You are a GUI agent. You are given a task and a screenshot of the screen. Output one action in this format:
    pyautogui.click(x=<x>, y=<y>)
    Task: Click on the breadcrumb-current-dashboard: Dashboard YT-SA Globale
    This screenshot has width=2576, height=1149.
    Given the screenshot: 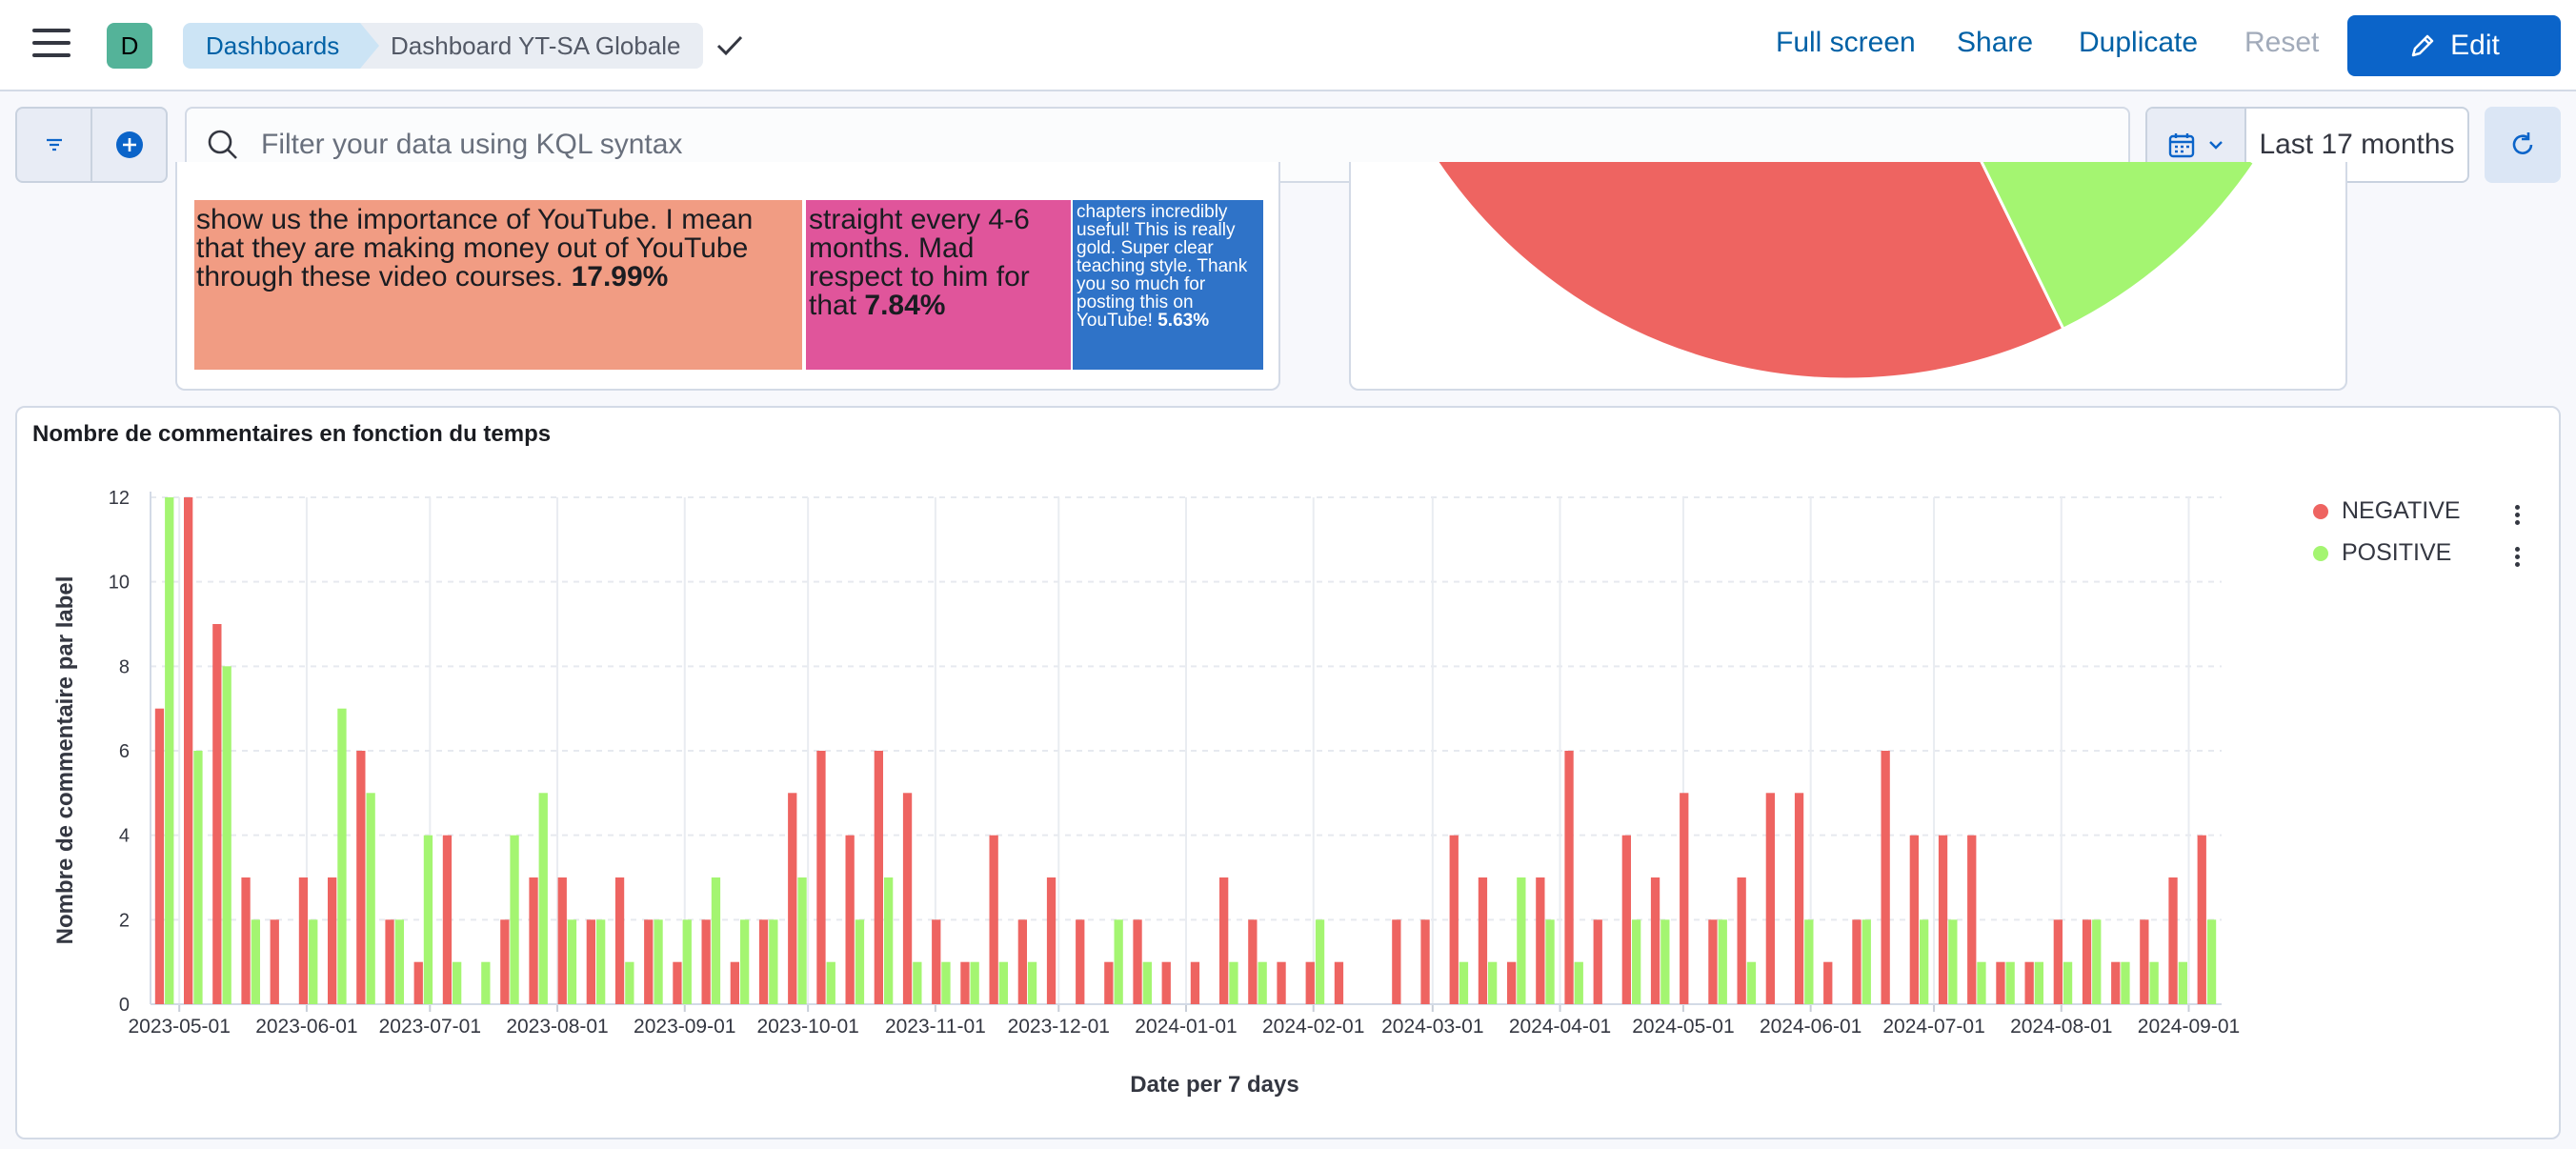 What is the action you would take?
    pyautogui.click(x=532, y=46)
    